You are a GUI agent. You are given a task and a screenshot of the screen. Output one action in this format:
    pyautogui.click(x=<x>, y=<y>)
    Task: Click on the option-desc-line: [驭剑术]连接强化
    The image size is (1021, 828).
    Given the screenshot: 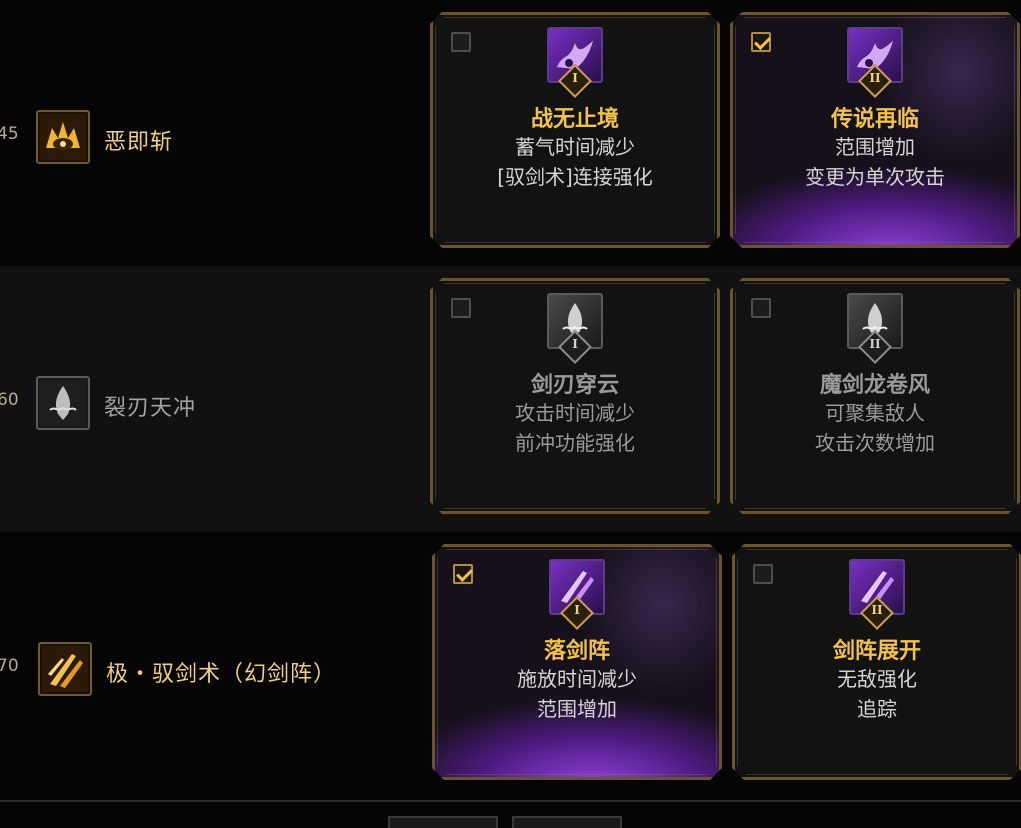 What is the action you would take?
    pyautogui.click(x=575, y=177)
    